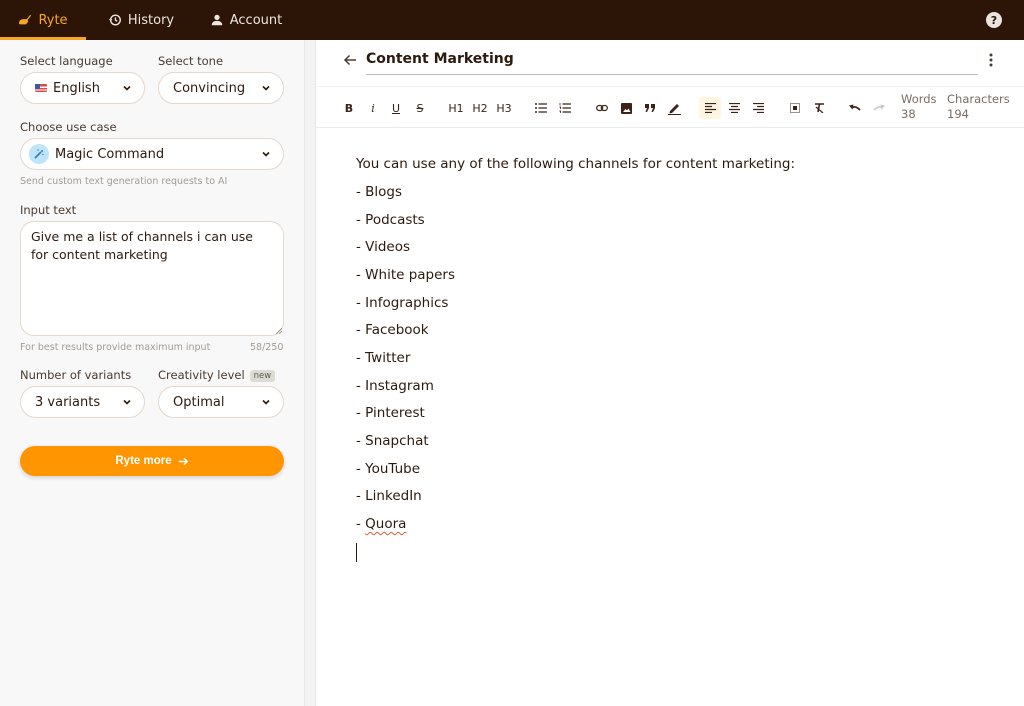 The height and width of the screenshot is (706, 1024). I want to click on ryte-more-button: Ryte more, so click(152, 461).